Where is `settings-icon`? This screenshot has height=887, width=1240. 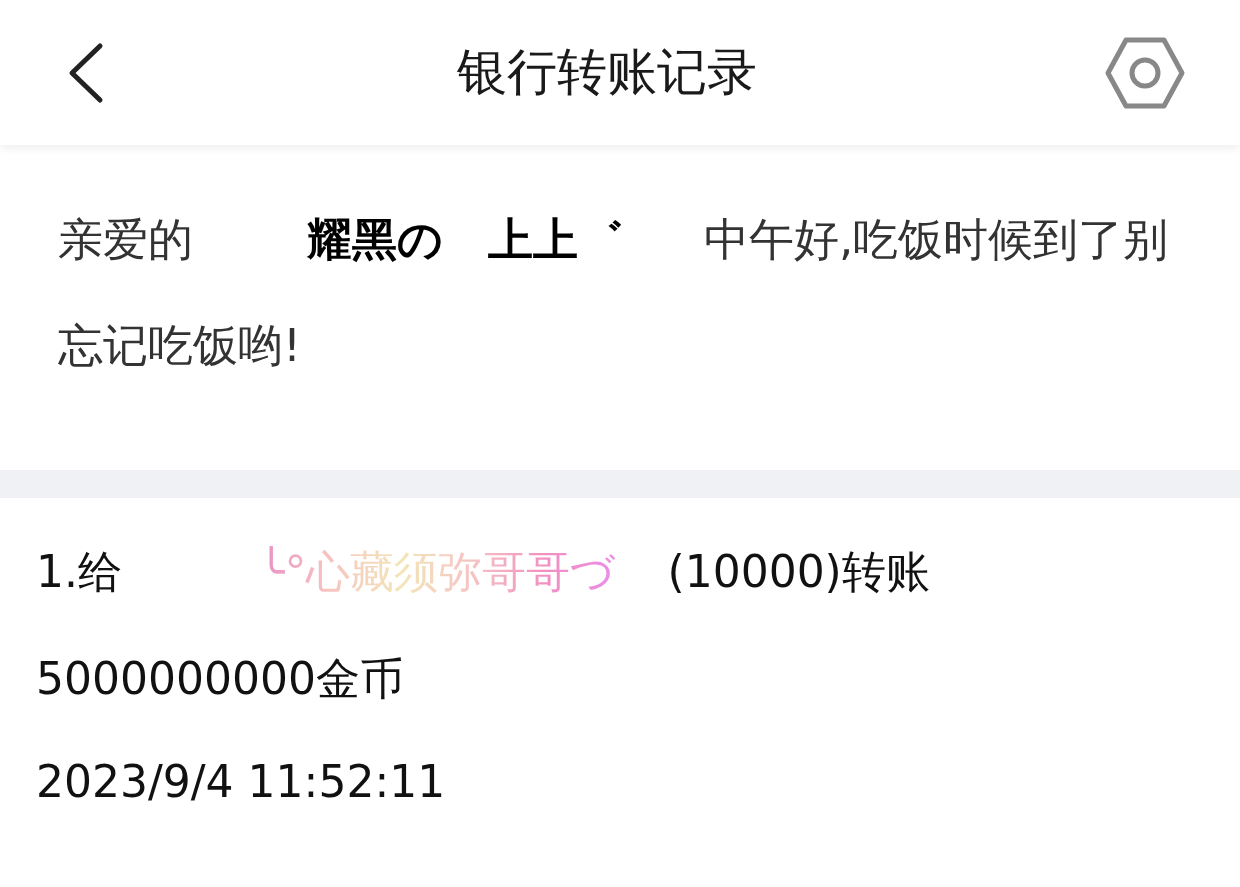 settings-icon is located at coordinates (1145, 72).